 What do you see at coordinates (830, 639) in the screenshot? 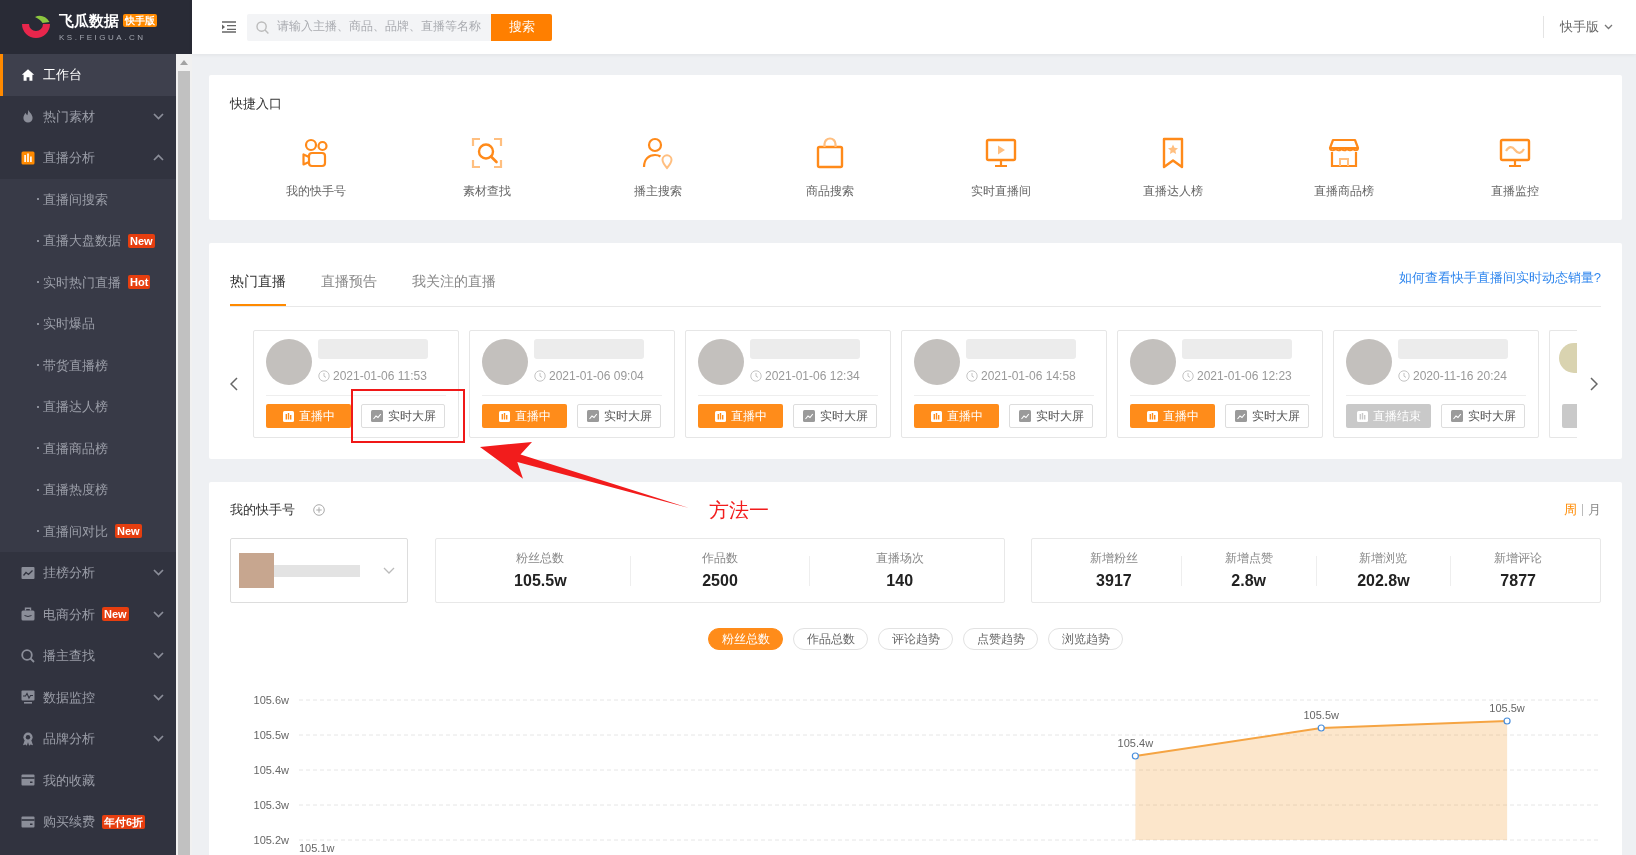
I see `metric-tab: 作品总数` at bounding box center [830, 639].